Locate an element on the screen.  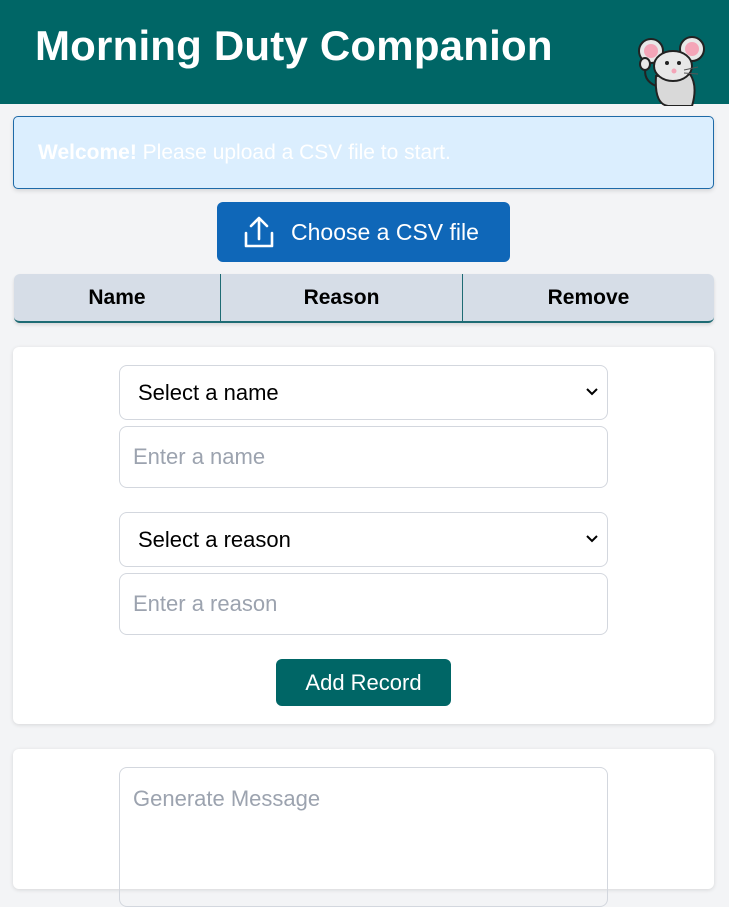
name-select: Select a name is located at coordinates (363, 392).